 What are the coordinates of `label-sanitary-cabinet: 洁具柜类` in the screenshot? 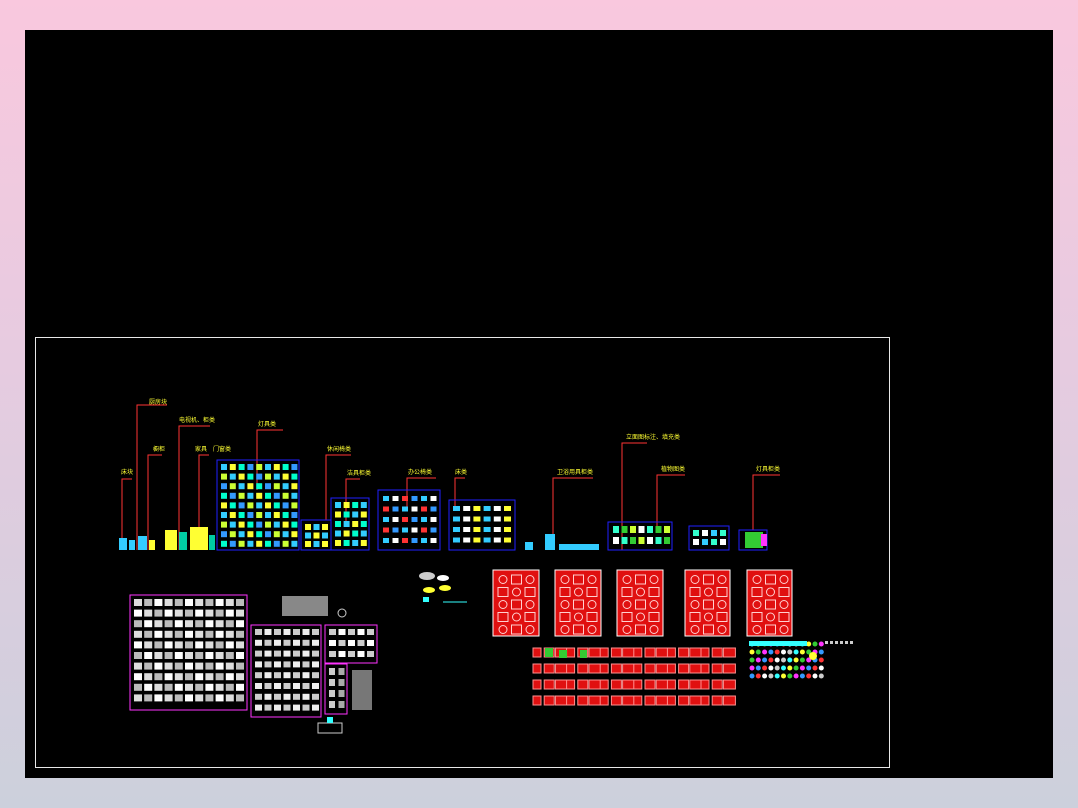 It's located at (359, 473).